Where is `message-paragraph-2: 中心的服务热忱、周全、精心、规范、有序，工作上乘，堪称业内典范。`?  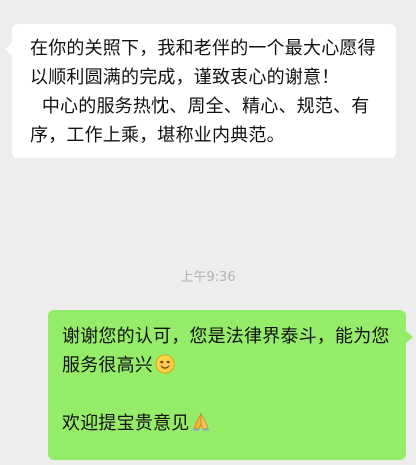
message-paragraph-2: 中心的服务热忱、周全、精心、规范、有序，工作上乘，堪称业内典范。 is located at coordinates (200, 121).